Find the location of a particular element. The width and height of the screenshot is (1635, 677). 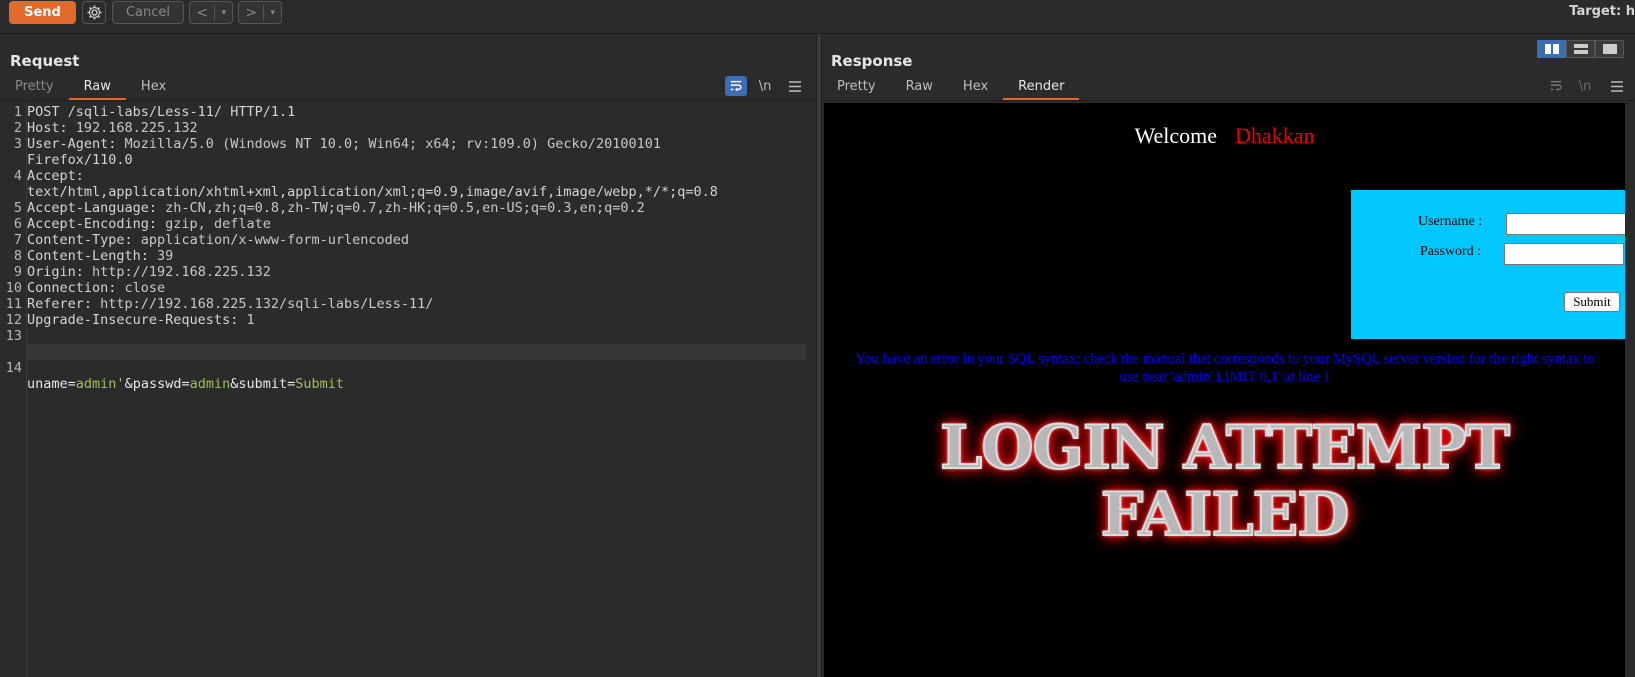

back-dropdown-icon: ▾ is located at coordinates (223, 13).